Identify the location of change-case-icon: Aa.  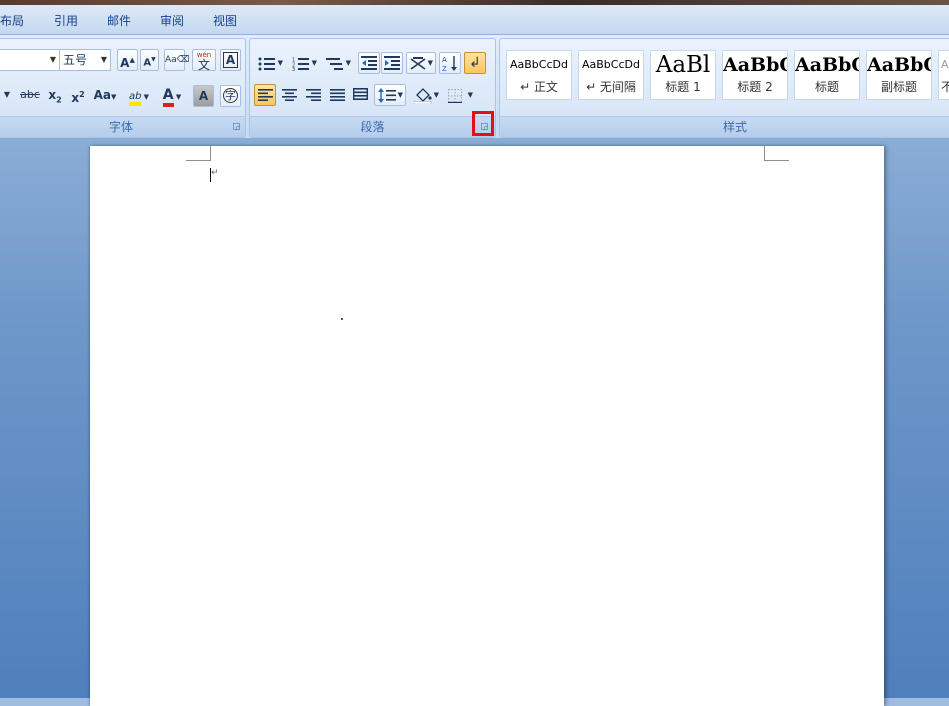
(102, 95).